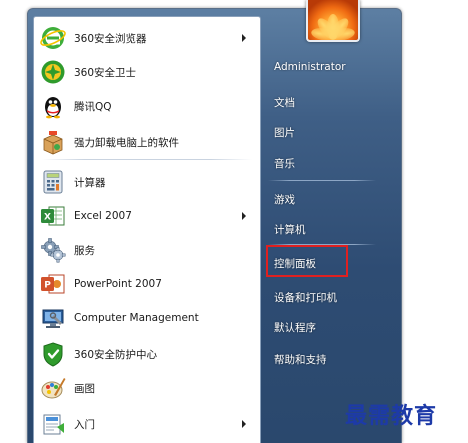 The image size is (468, 443). Describe the element at coordinates (136, 318) in the screenshot. I see `program-label: Computer Management` at that location.